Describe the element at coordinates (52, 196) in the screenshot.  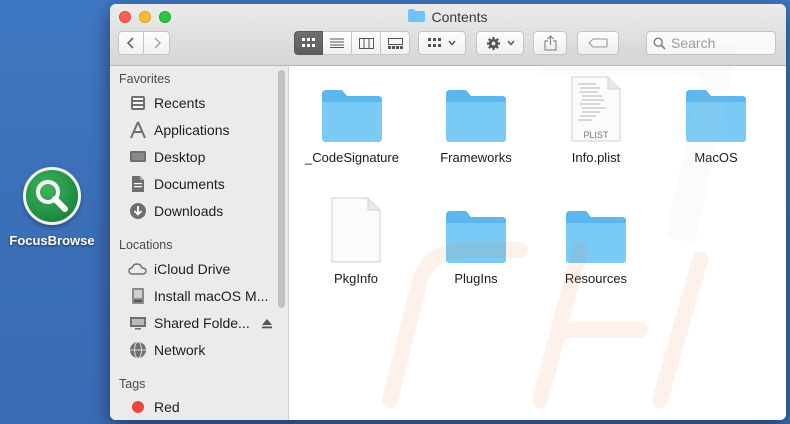
I see `magnifier-icon` at that location.